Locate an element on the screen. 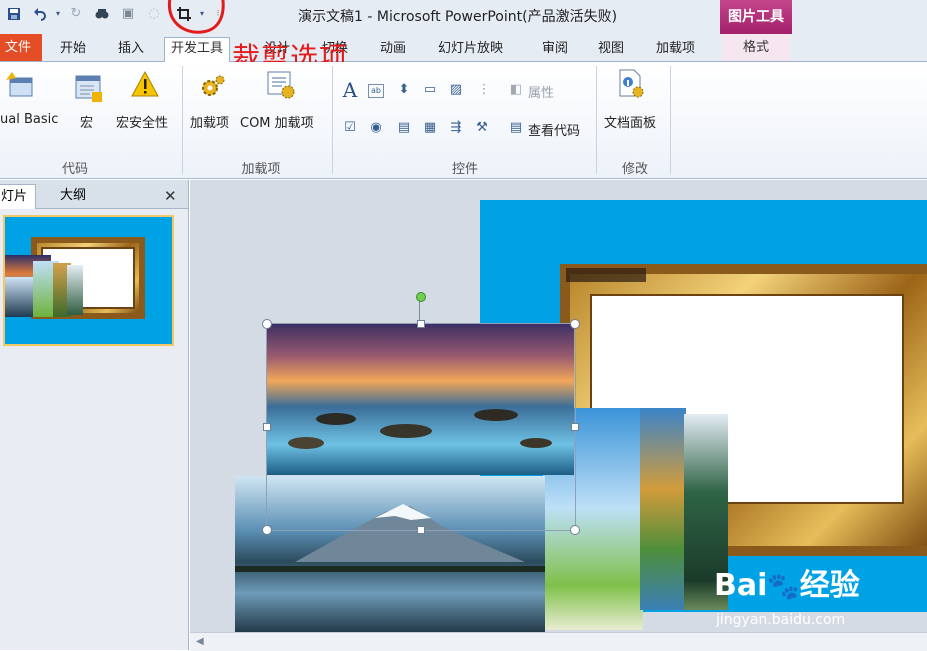  slides-pane-tabs: 灯片 大纲 ✕ is located at coordinates (94, 194).